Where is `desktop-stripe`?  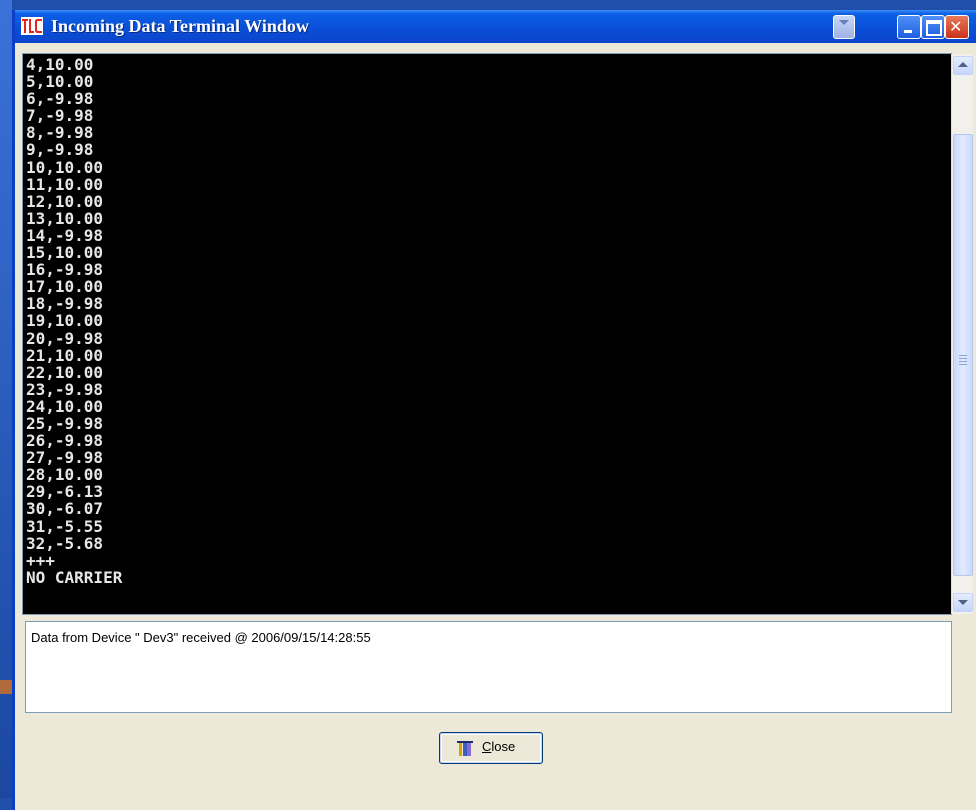 desktop-stripe is located at coordinates (6, 687).